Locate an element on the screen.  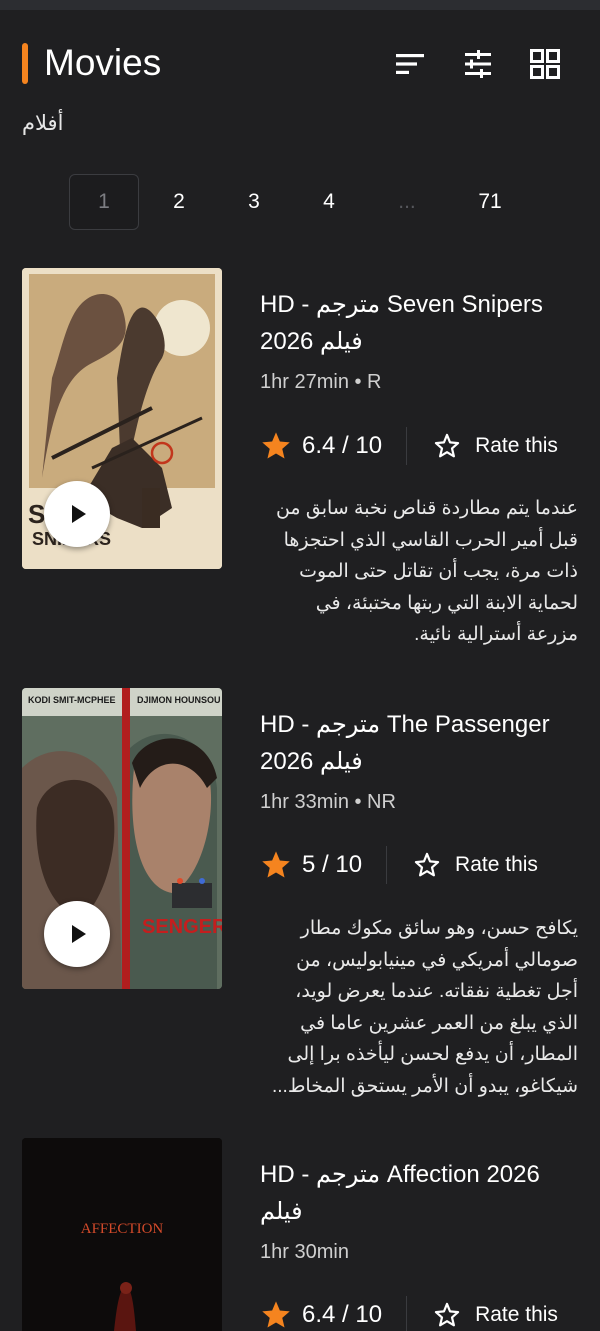
pagination: 1 2 3 4 ... 71 is located at coordinates (299, 202).